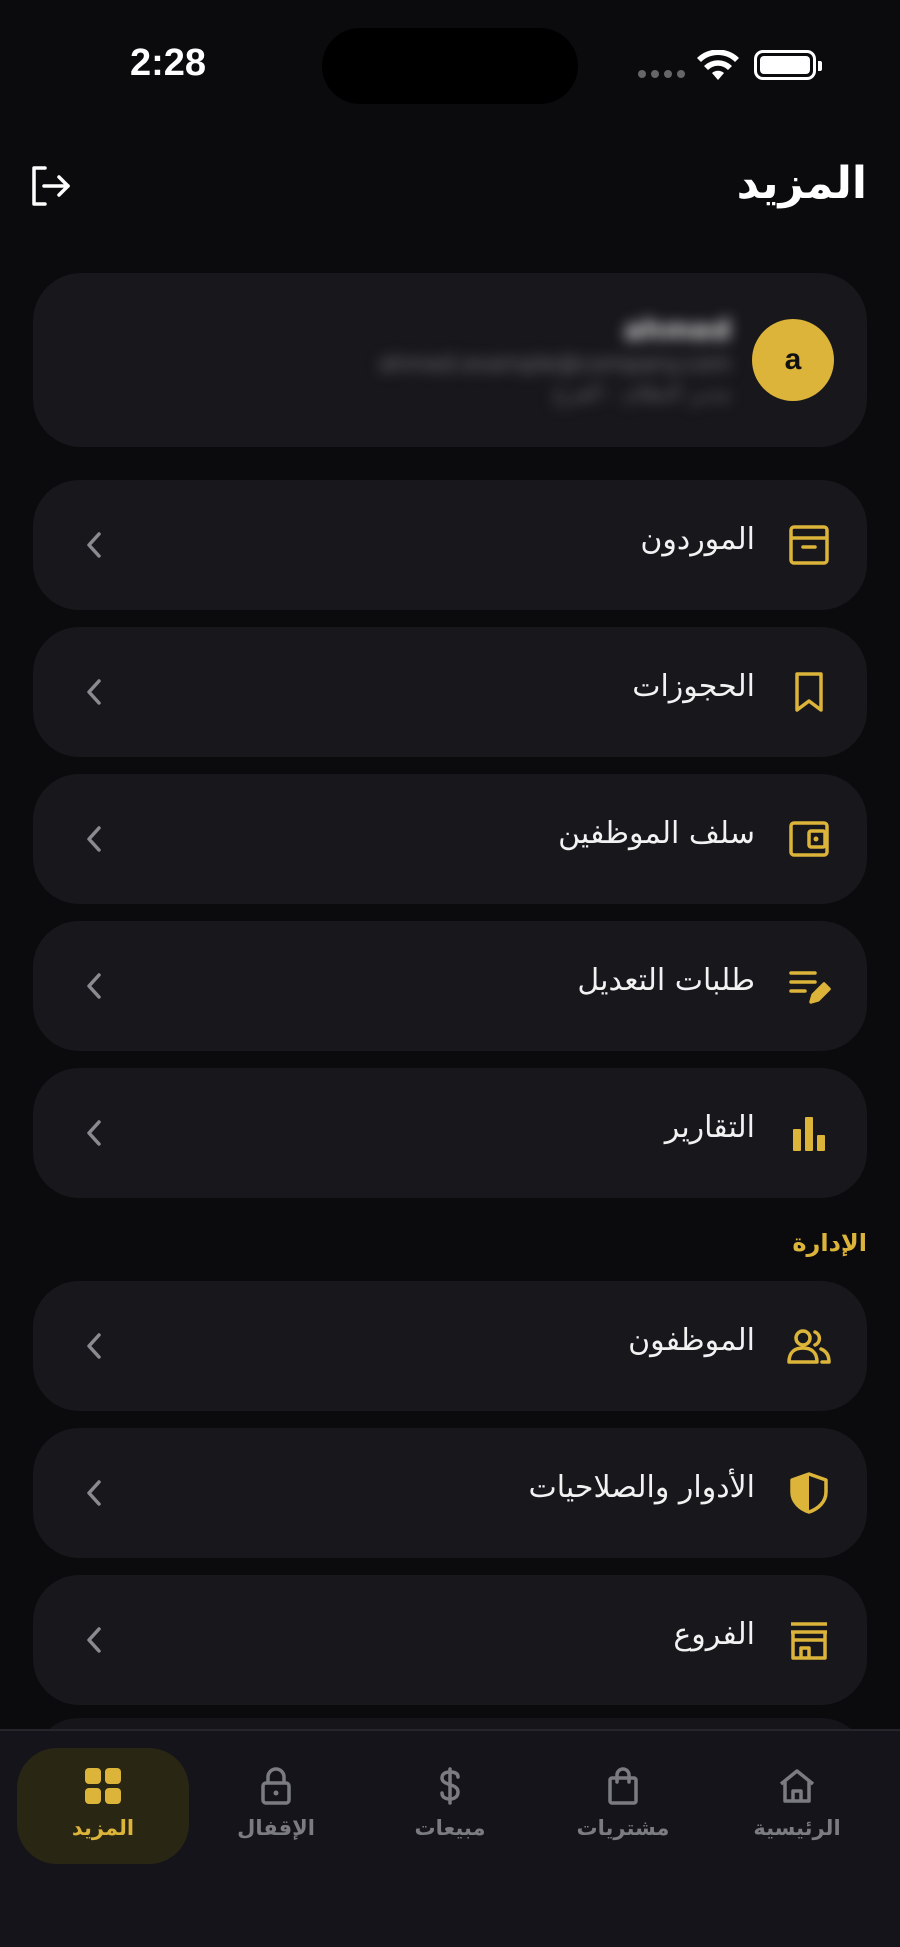 This screenshot has height=1947, width=900. I want to click on nav-tab-sales: مبيعات, so click(450, 1806).